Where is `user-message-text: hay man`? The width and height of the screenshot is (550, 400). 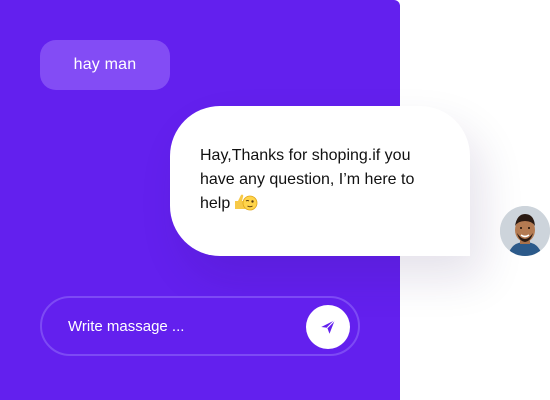 user-message-text: hay man is located at coordinates (105, 64).